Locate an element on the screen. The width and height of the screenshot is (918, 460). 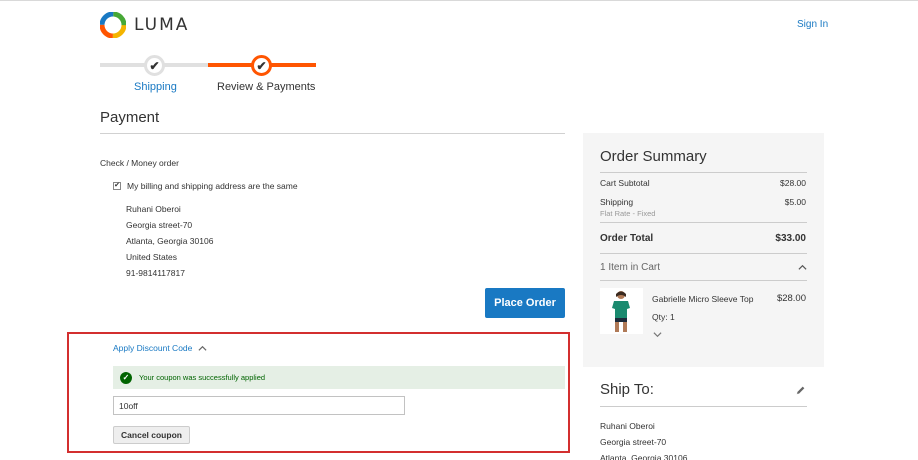
cancel-coupon-button: Cancel coupon is located at coordinates (151, 435).